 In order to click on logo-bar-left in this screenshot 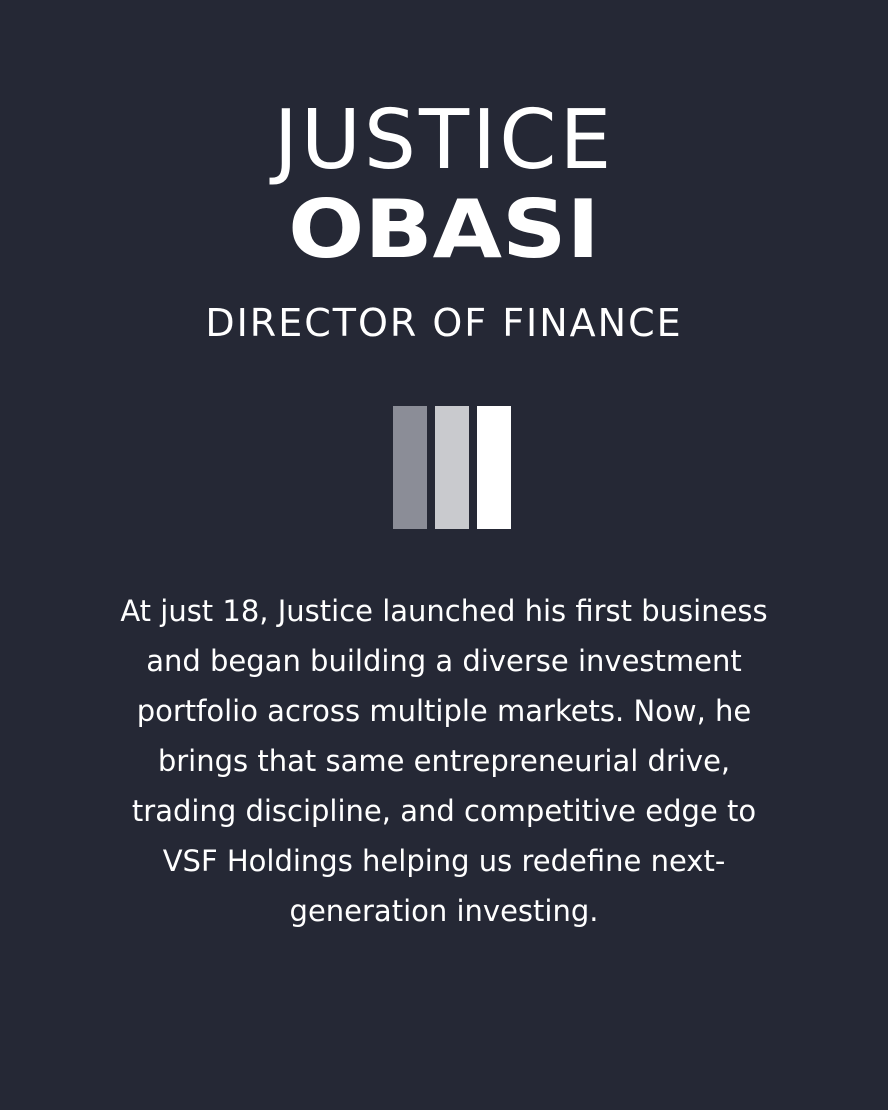, I will do `click(410, 467)`.